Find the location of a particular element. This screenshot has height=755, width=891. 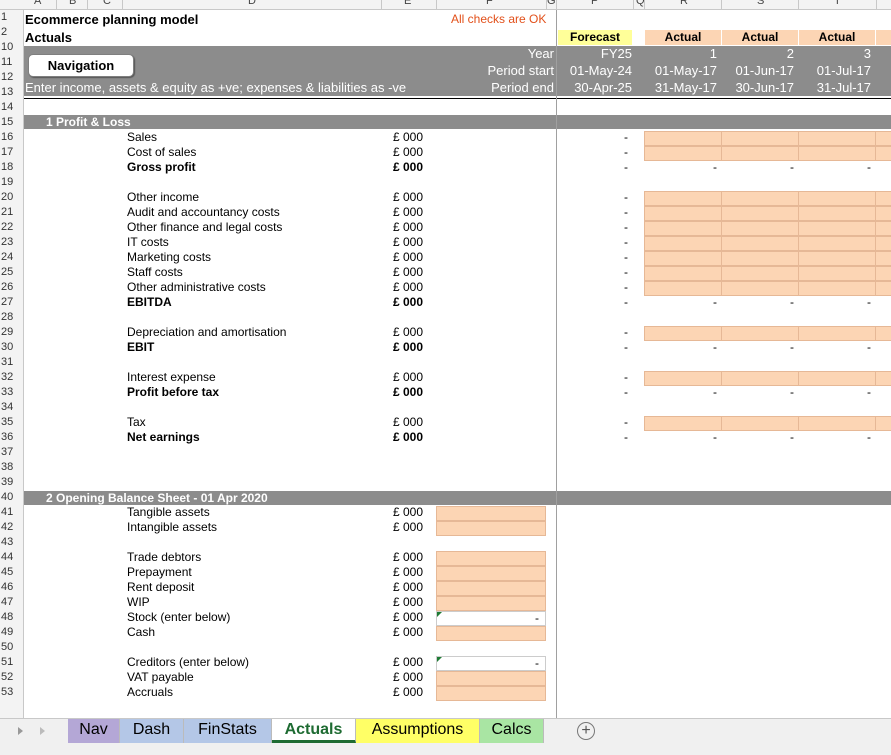

row-header-14: 14 is located at coordinates (11, 107).